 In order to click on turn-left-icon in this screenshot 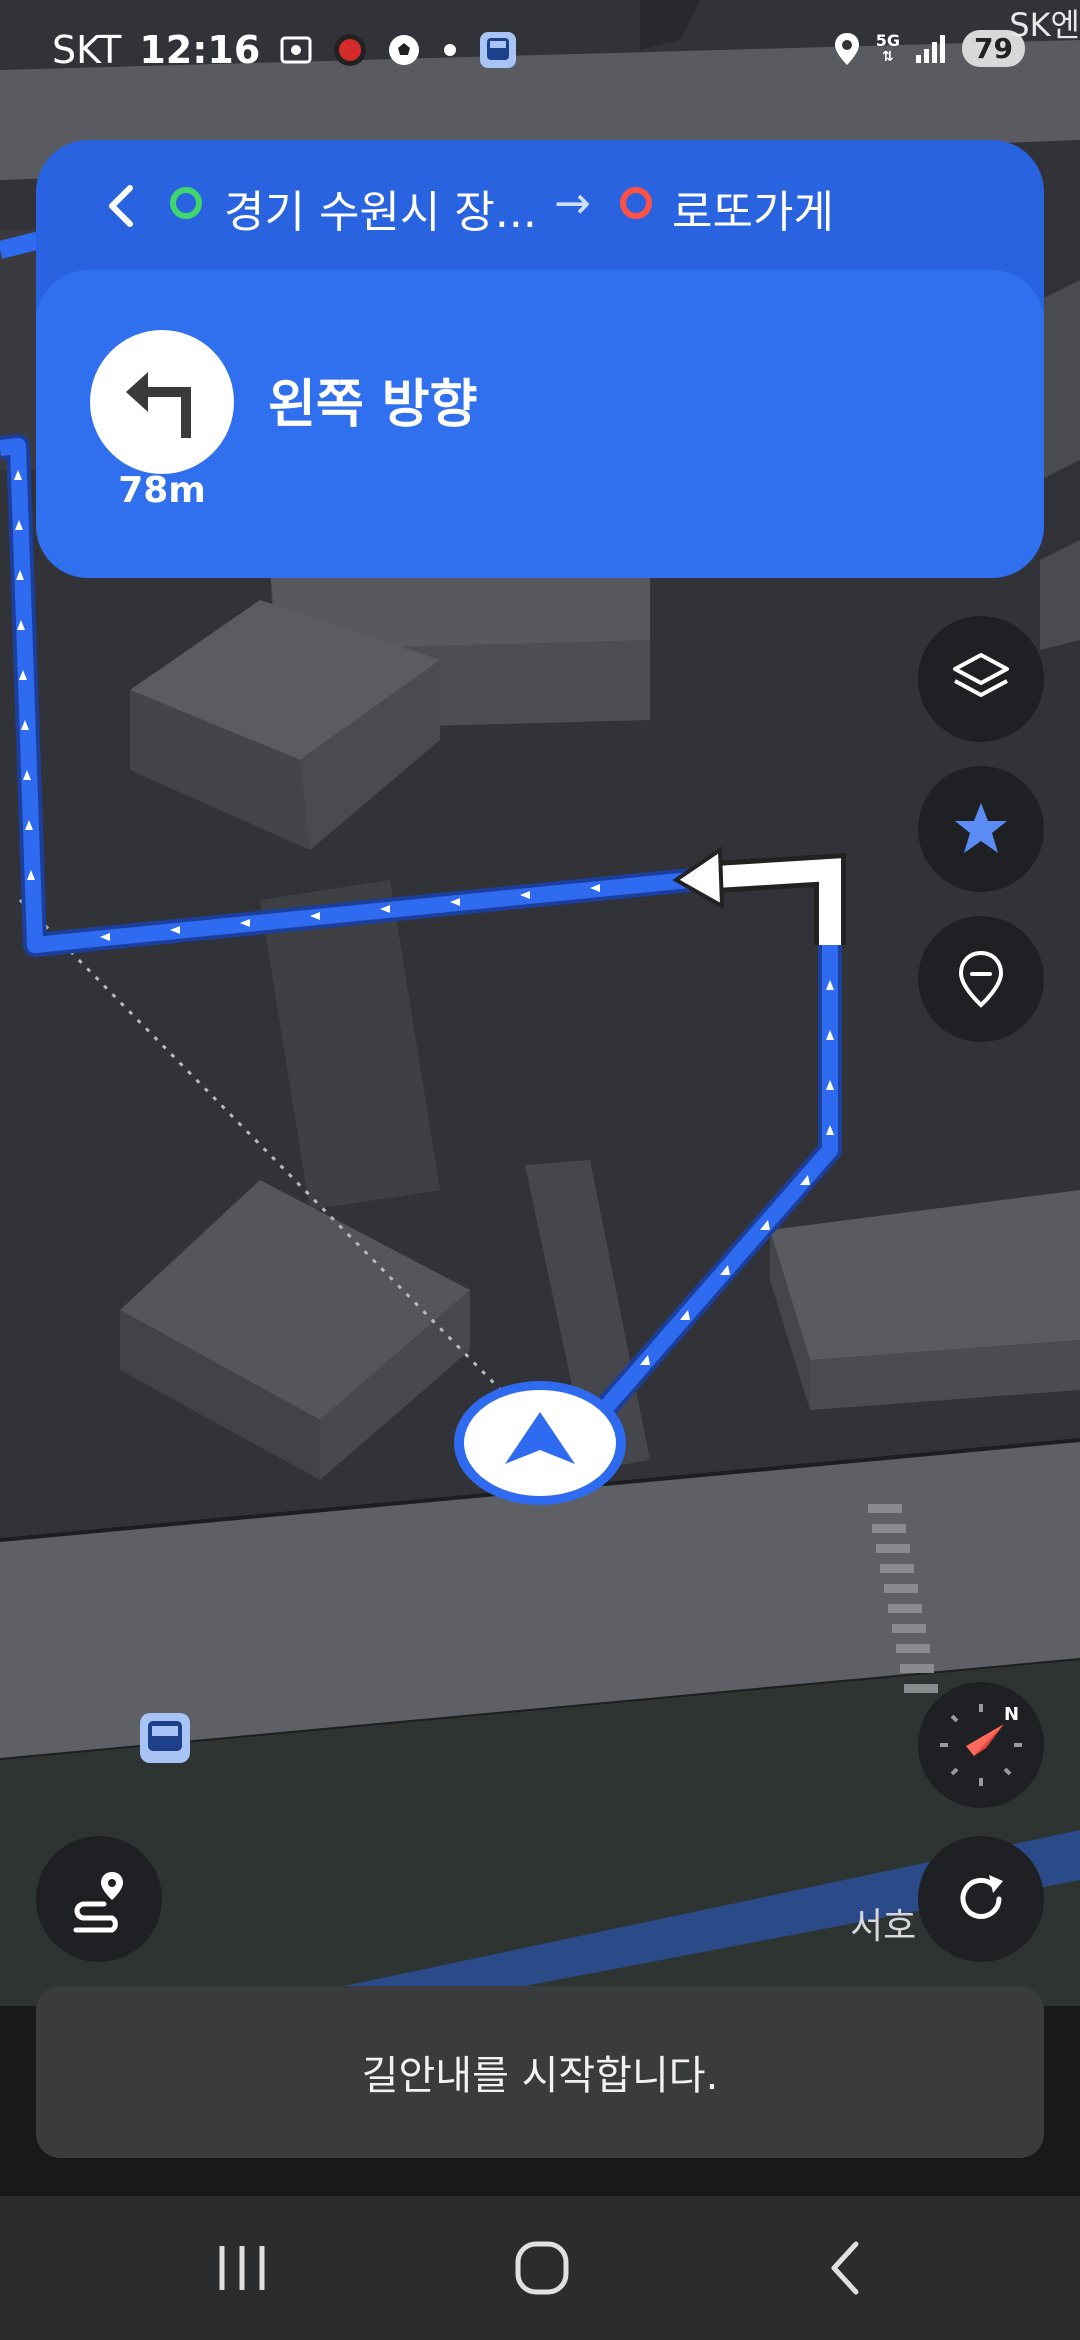, I will do `click(162, 402)`.